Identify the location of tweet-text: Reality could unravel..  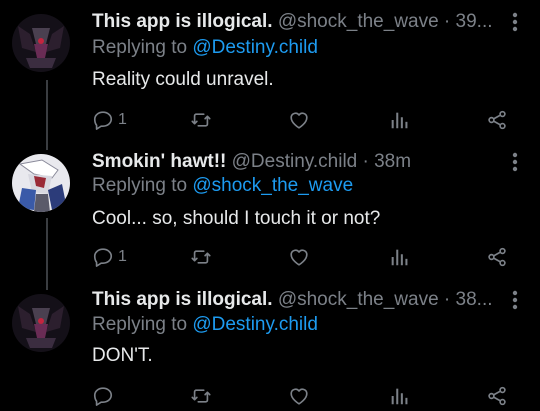
(183, 79).